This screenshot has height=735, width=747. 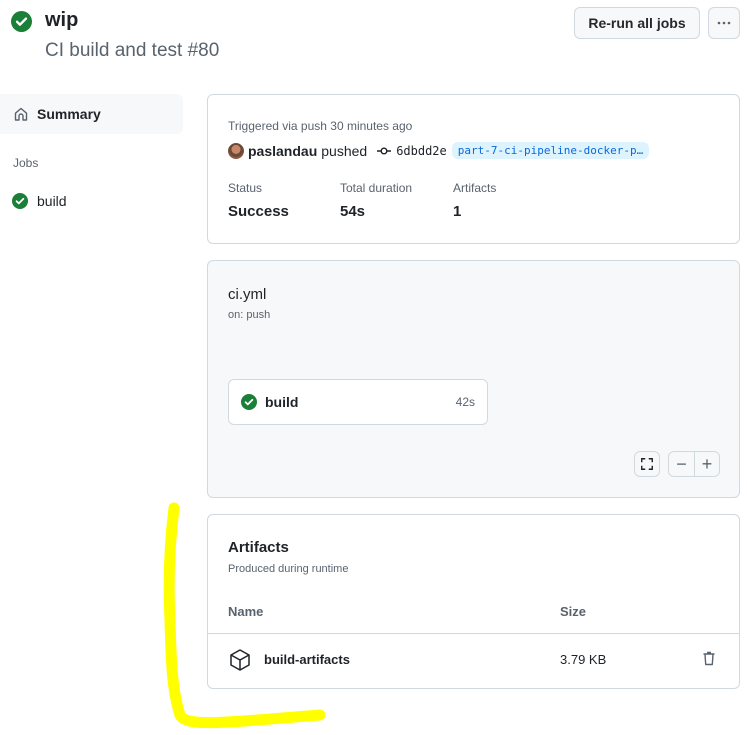 I want to click on run-title: wip, so click(x=62, y=20).